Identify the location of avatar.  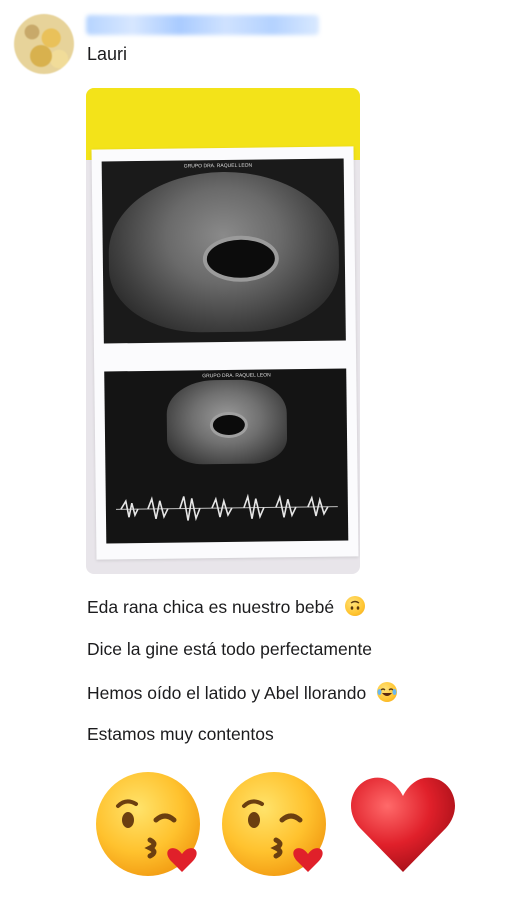
(44, 44).